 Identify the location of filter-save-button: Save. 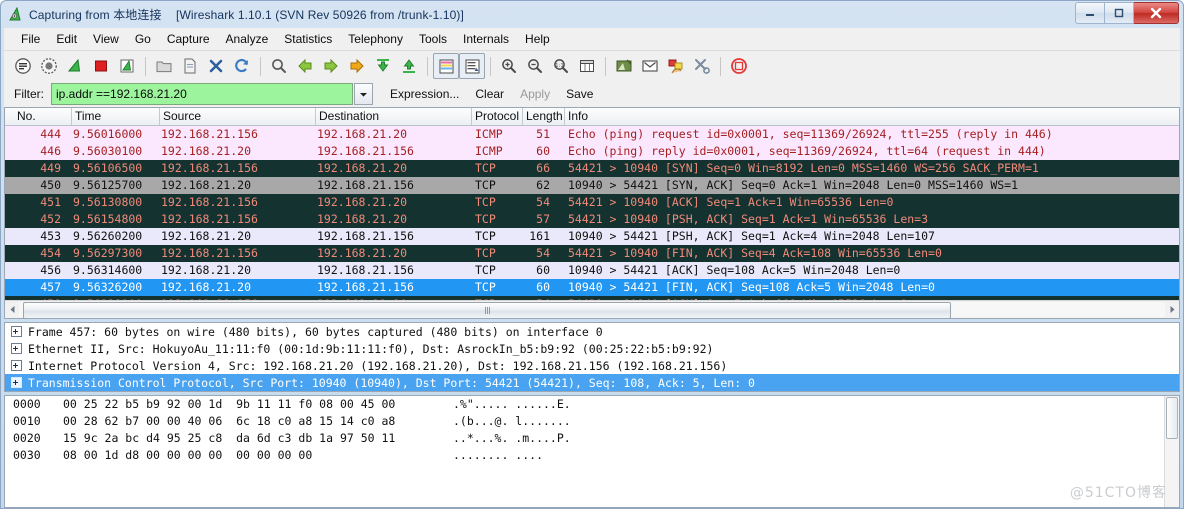
(579, 94).